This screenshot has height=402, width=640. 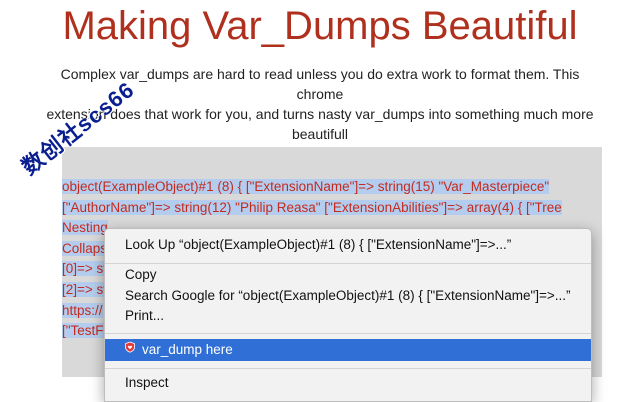 What do you see at coordinates (320, 26) in the screenshot?
I see `page-title: Making Var_Dumps Beautiful` at bounding box center [320, 26].